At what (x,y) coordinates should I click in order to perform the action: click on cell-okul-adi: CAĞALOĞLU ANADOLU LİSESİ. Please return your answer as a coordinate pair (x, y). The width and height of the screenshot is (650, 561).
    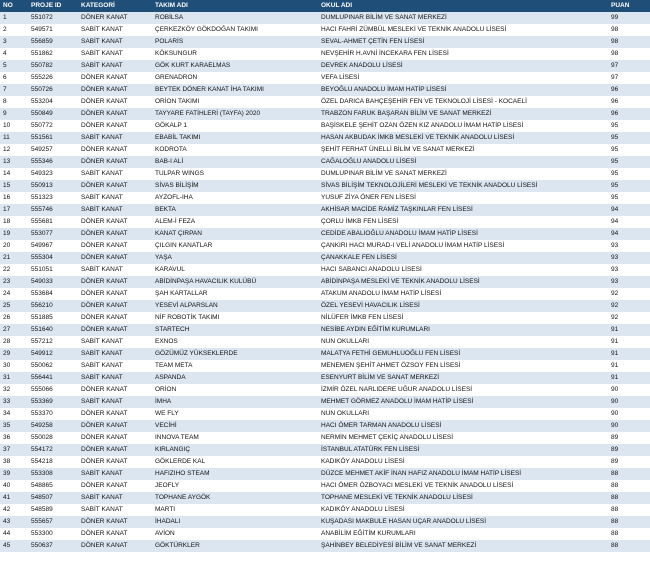
    Looking at the image, I should click on (463, 162).